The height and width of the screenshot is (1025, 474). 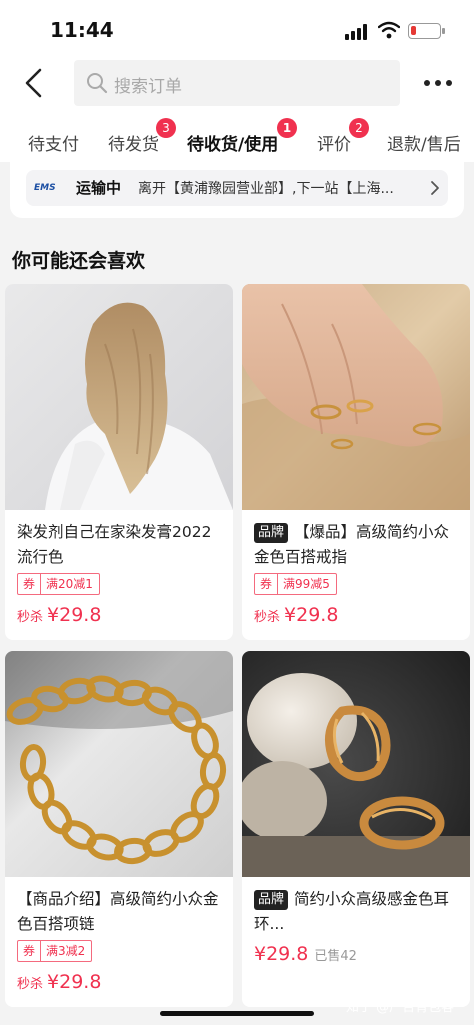 I want to click on chevron-right-icon, so click(x=435, y=188).